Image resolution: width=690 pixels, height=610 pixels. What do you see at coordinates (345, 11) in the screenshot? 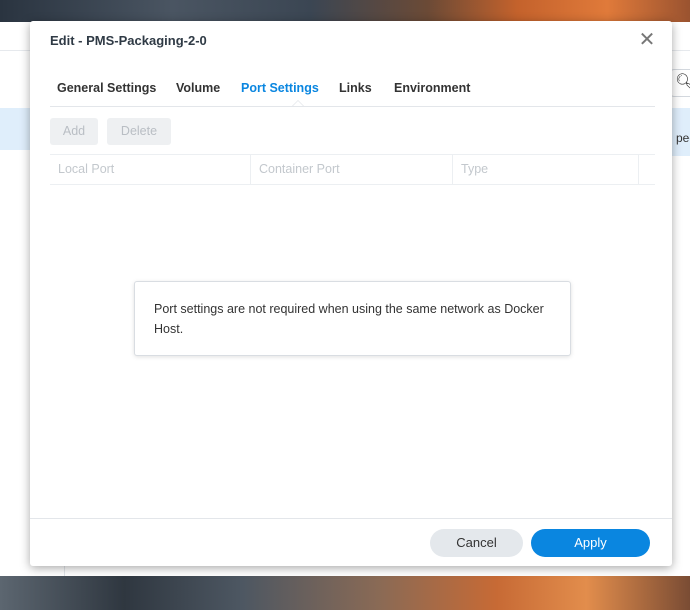
I see `desktop-wallpaper-top` at bounding box center [345, 11].